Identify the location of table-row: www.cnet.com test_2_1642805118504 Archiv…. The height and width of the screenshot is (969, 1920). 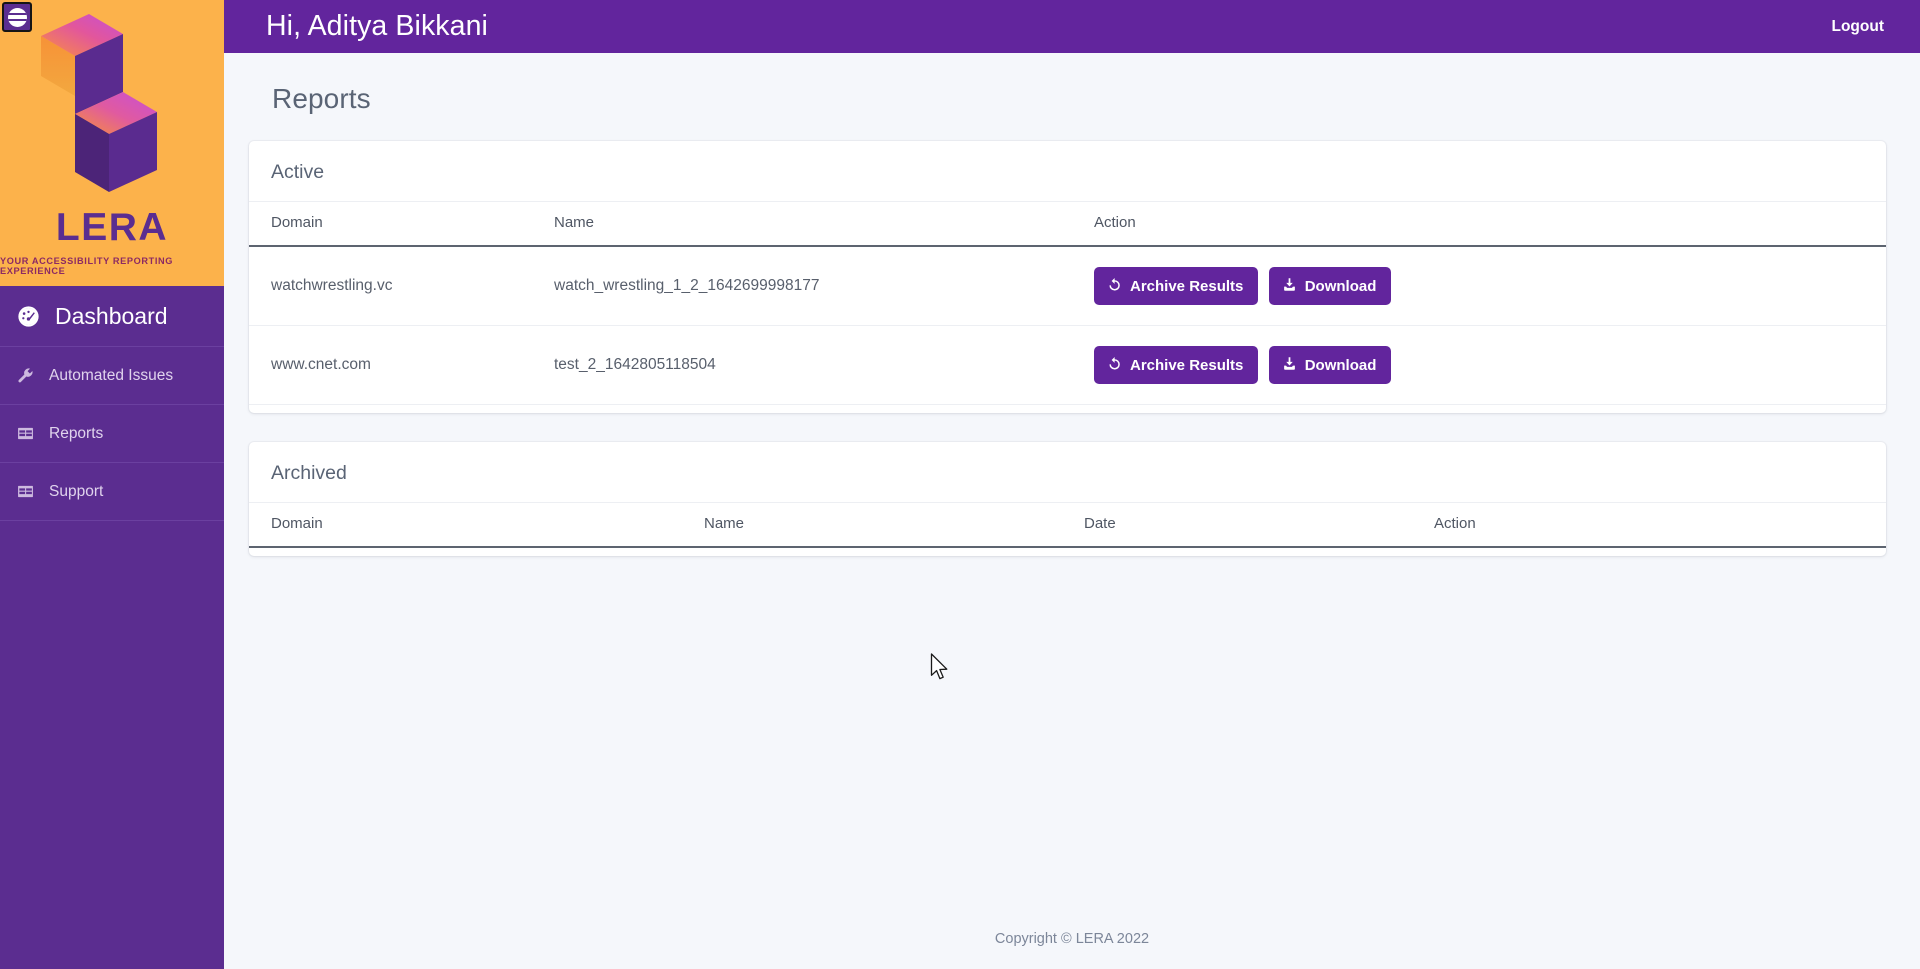
(1067, 365).